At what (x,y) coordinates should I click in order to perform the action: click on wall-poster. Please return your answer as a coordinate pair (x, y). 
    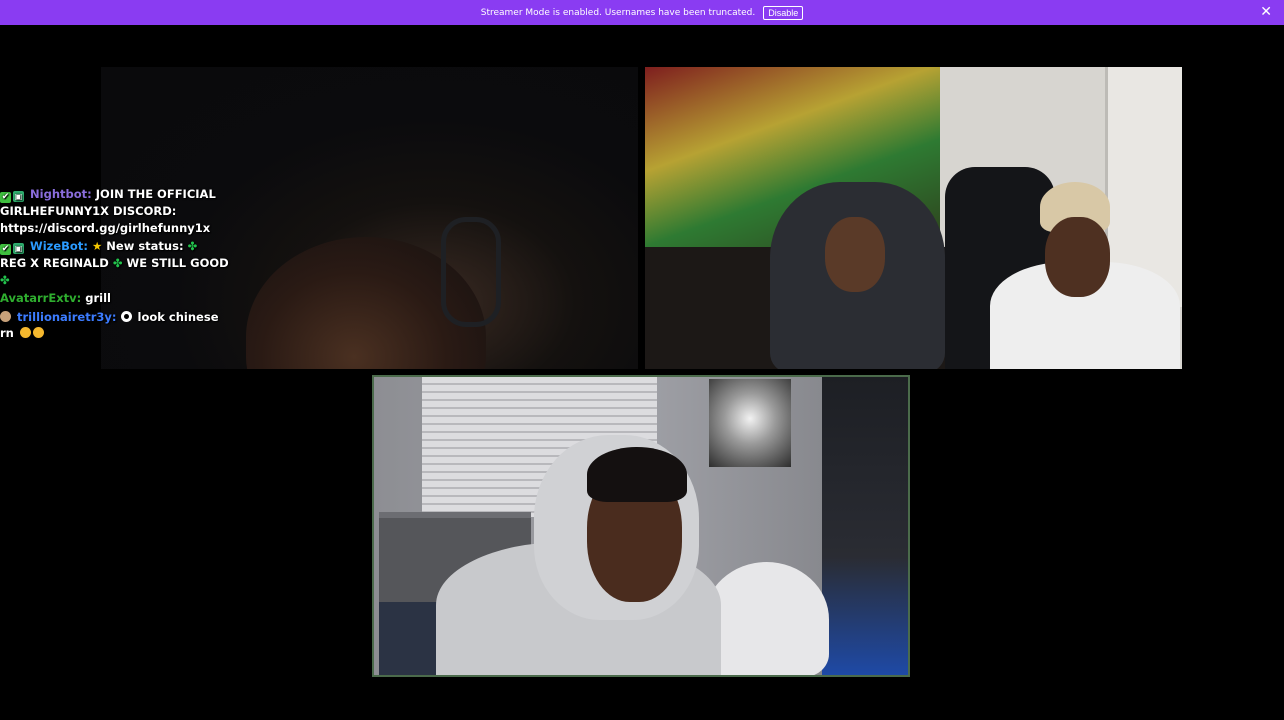
    Looking at the image, I should click on (750, 423).